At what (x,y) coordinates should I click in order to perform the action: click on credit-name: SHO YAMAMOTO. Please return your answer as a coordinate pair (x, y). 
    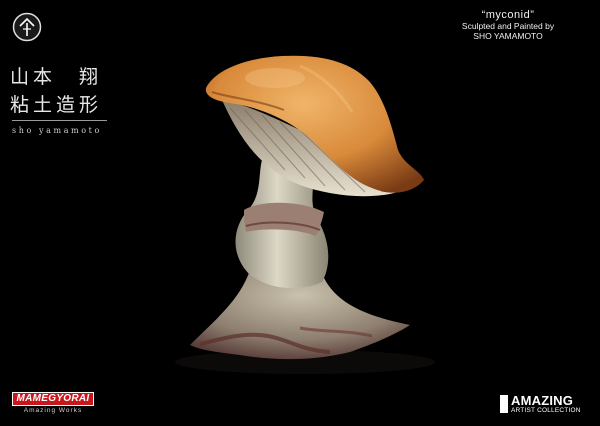
    Looking at the image, I should click on (508, 36).